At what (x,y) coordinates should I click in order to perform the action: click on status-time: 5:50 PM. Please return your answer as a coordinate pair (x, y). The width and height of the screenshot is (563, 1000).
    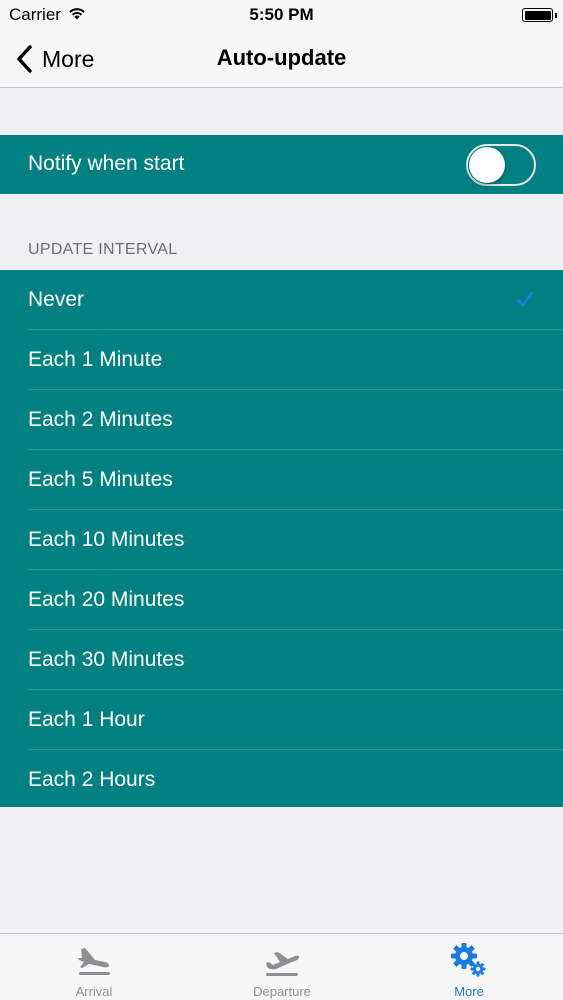
    Looking at the image, I should click on (281, 14).